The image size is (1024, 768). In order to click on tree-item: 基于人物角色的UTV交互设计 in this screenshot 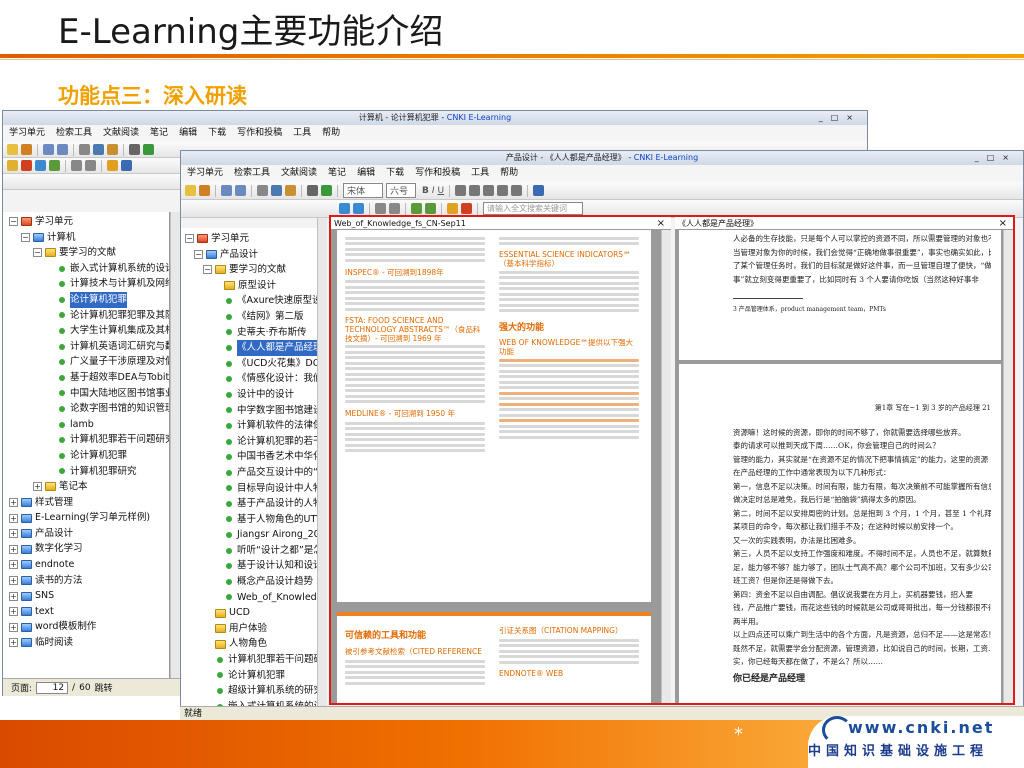, I will do `click(251, 520)`.